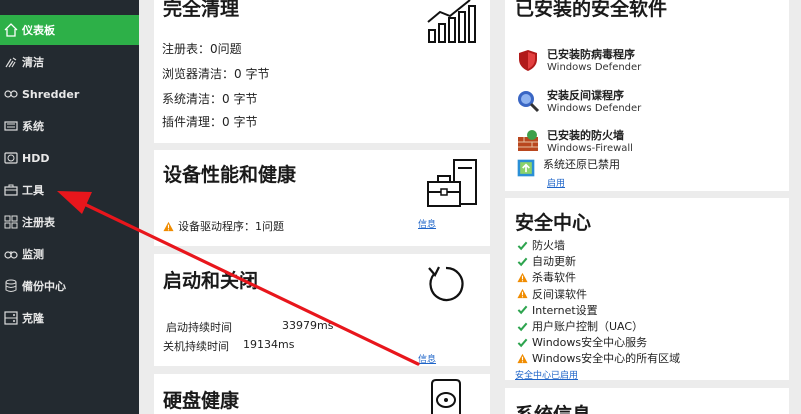  I want to click on sidebar-item-hdd: HDD, so click(69, 158).